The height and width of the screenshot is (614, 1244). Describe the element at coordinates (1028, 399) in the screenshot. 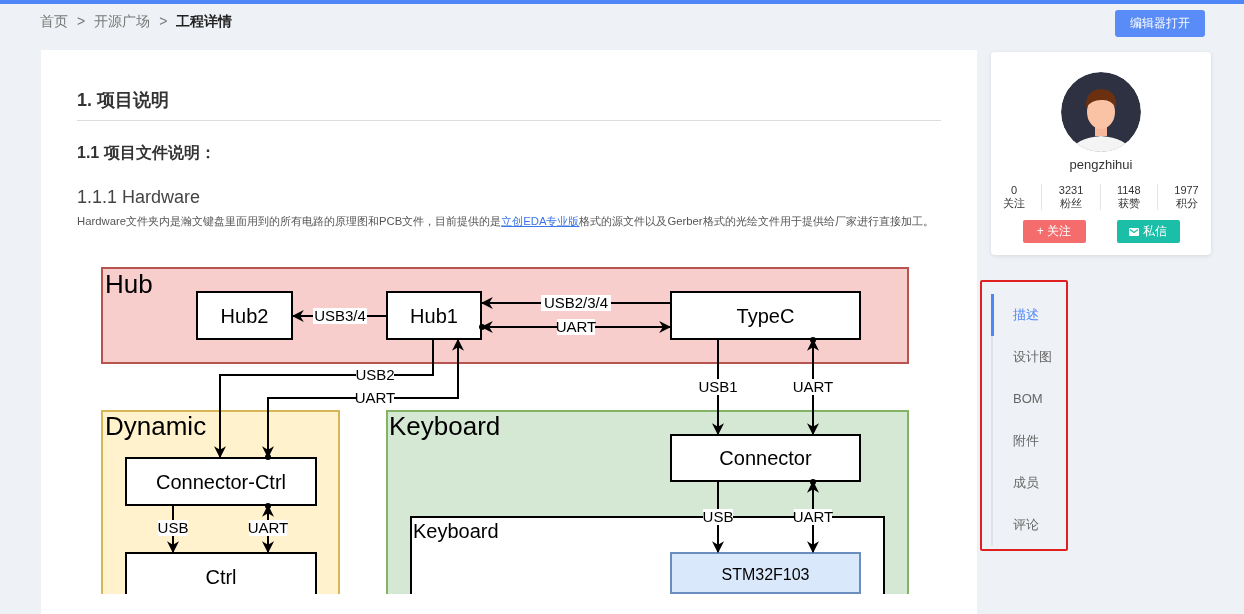

I see `section-nav-item: BOM` at that location.